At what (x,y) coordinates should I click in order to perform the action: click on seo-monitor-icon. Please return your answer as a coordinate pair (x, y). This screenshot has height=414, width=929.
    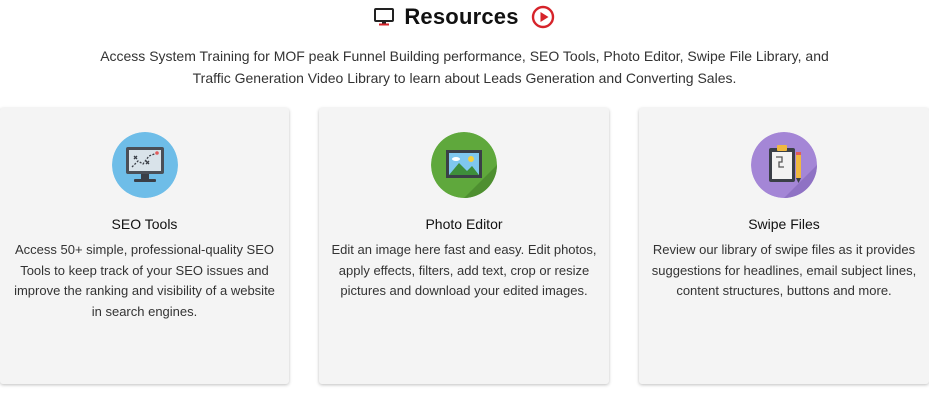
    Looking at the image, I should click on (144, 165).